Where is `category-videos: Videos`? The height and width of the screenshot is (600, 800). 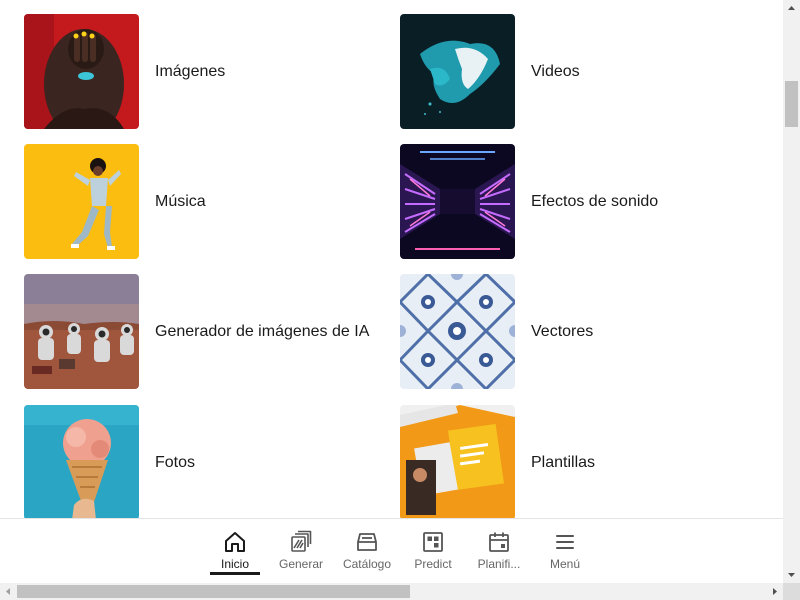 category-videos: Videos is located at coordinates (490, 71).